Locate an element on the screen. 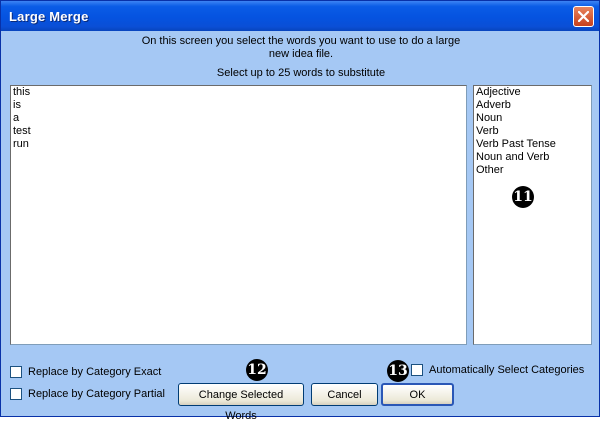  instruction-line-2: new idea file. is located at coordinates (301, 54).